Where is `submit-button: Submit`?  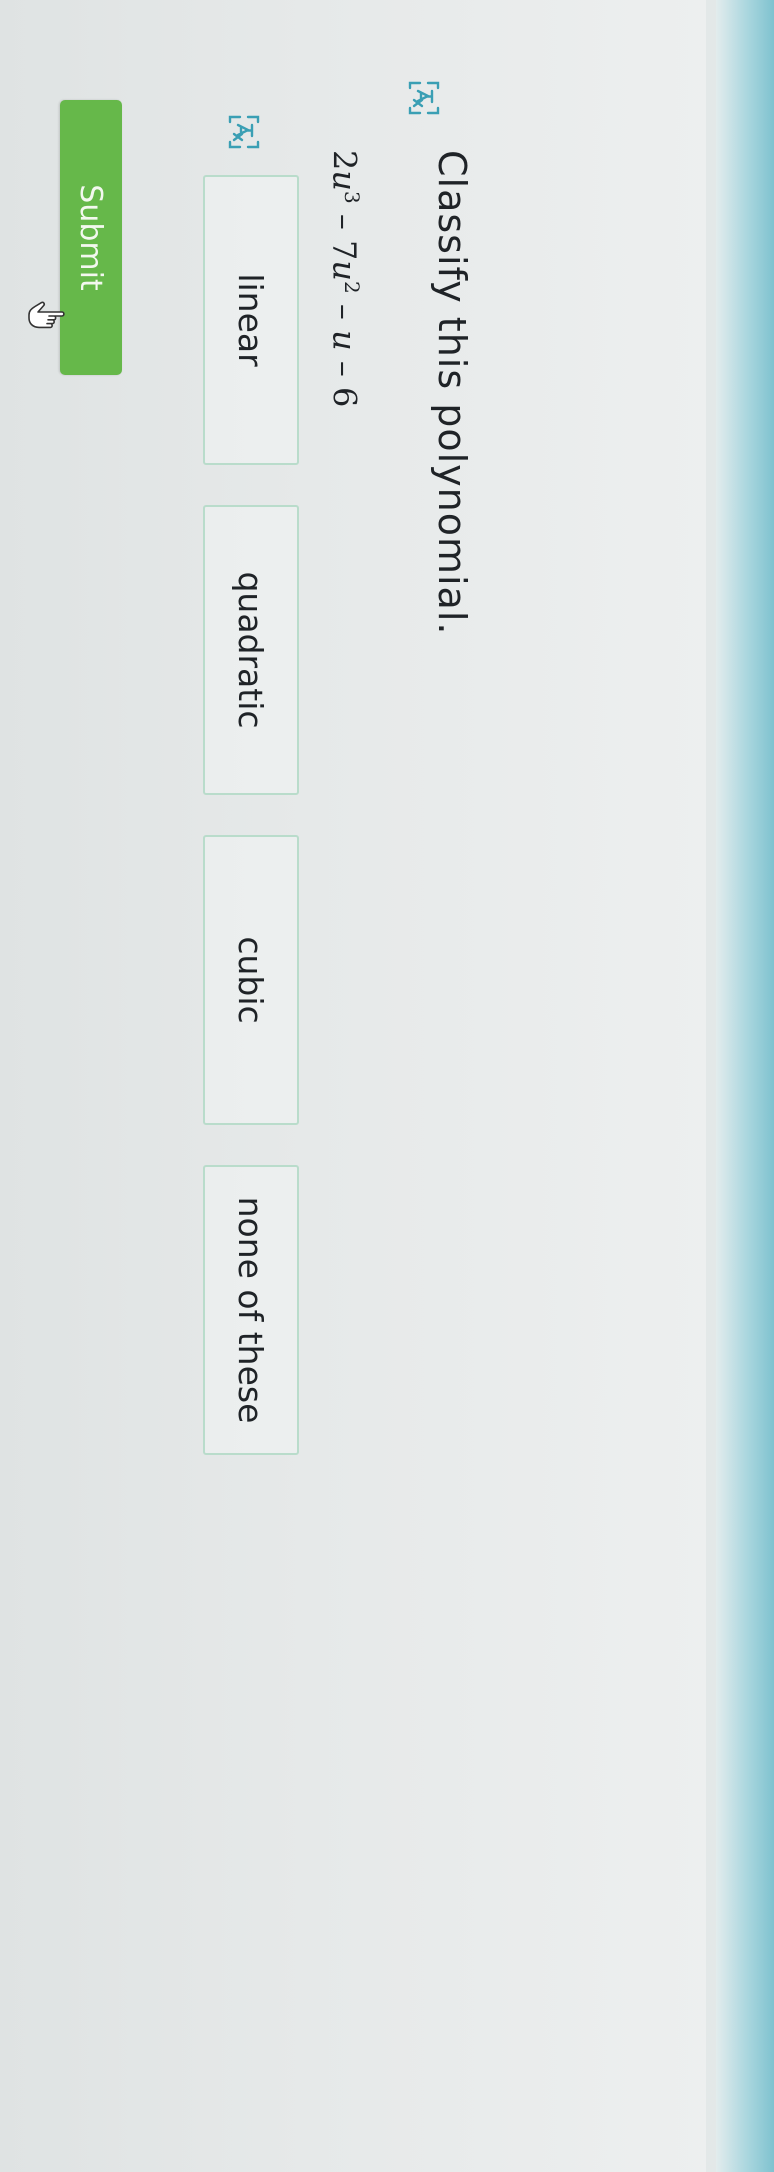 submit-button: Submit is located at coordinates (91, 237).